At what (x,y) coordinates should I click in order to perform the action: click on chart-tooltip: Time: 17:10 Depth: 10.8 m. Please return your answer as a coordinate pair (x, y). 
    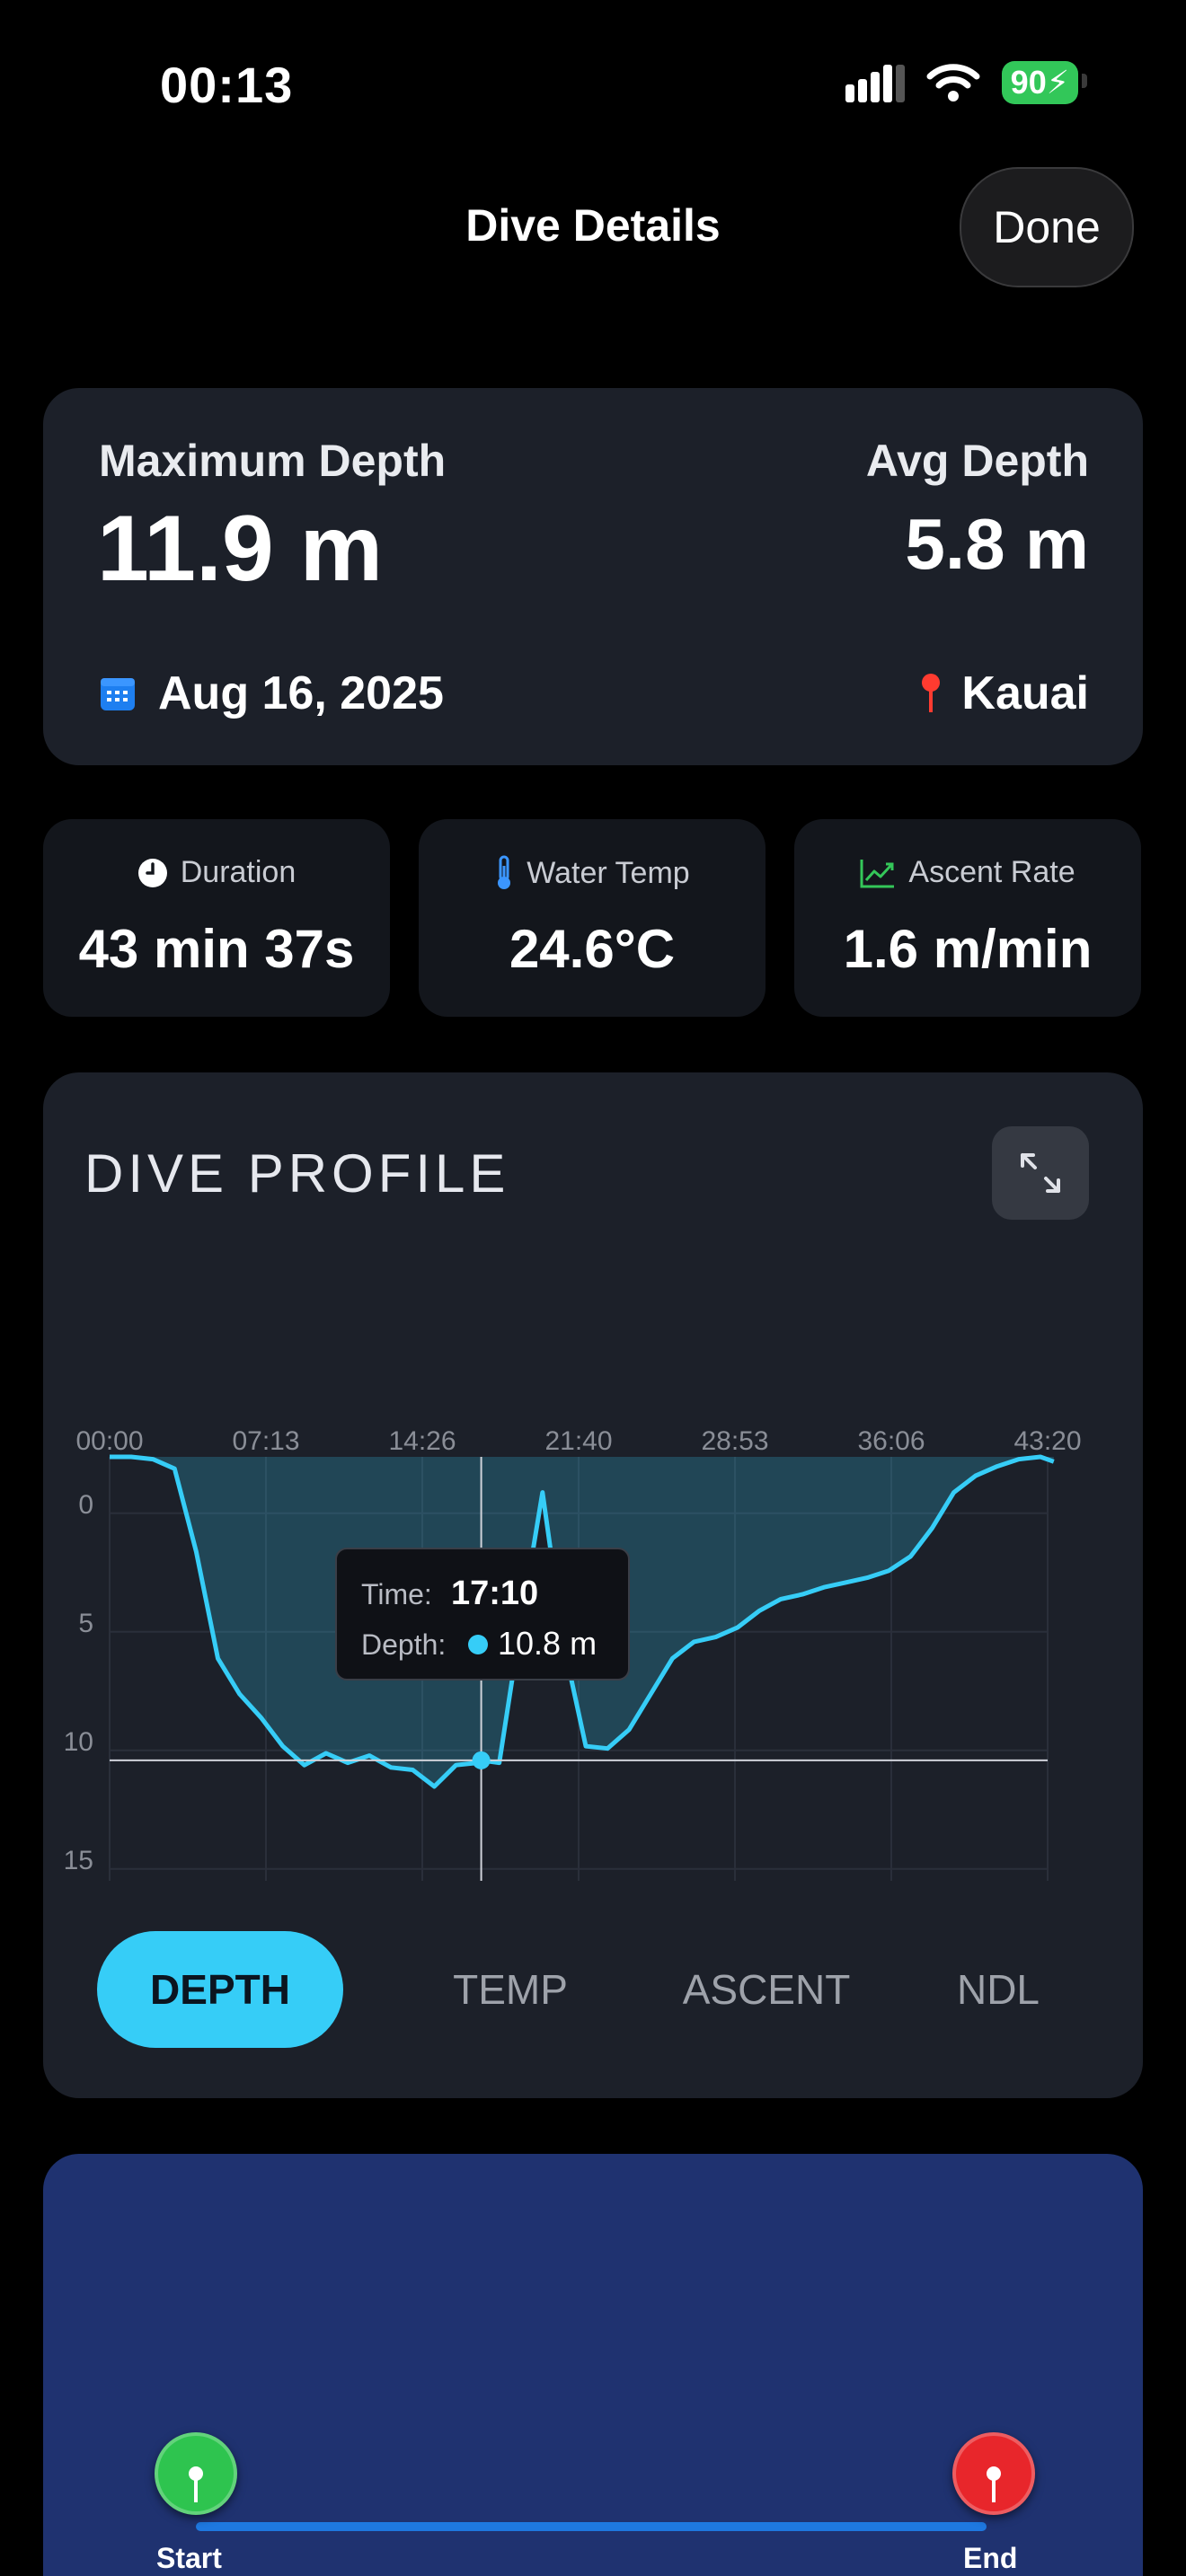
    Looking at the image, I should click on (482, 1614).